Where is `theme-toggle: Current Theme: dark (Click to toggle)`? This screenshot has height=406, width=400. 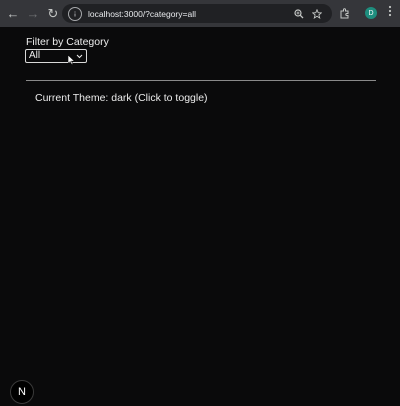 theme-toggle: Current Theme: dark (Click to toggle) is located at coordinates (121, 98).